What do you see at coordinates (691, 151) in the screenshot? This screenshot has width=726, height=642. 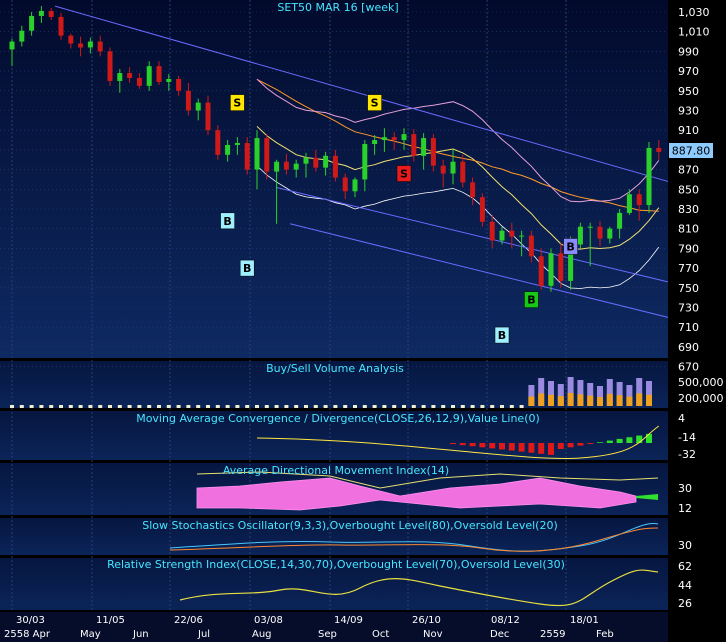 I see `svg-text: 887.80` at bounding box center [691, 151].